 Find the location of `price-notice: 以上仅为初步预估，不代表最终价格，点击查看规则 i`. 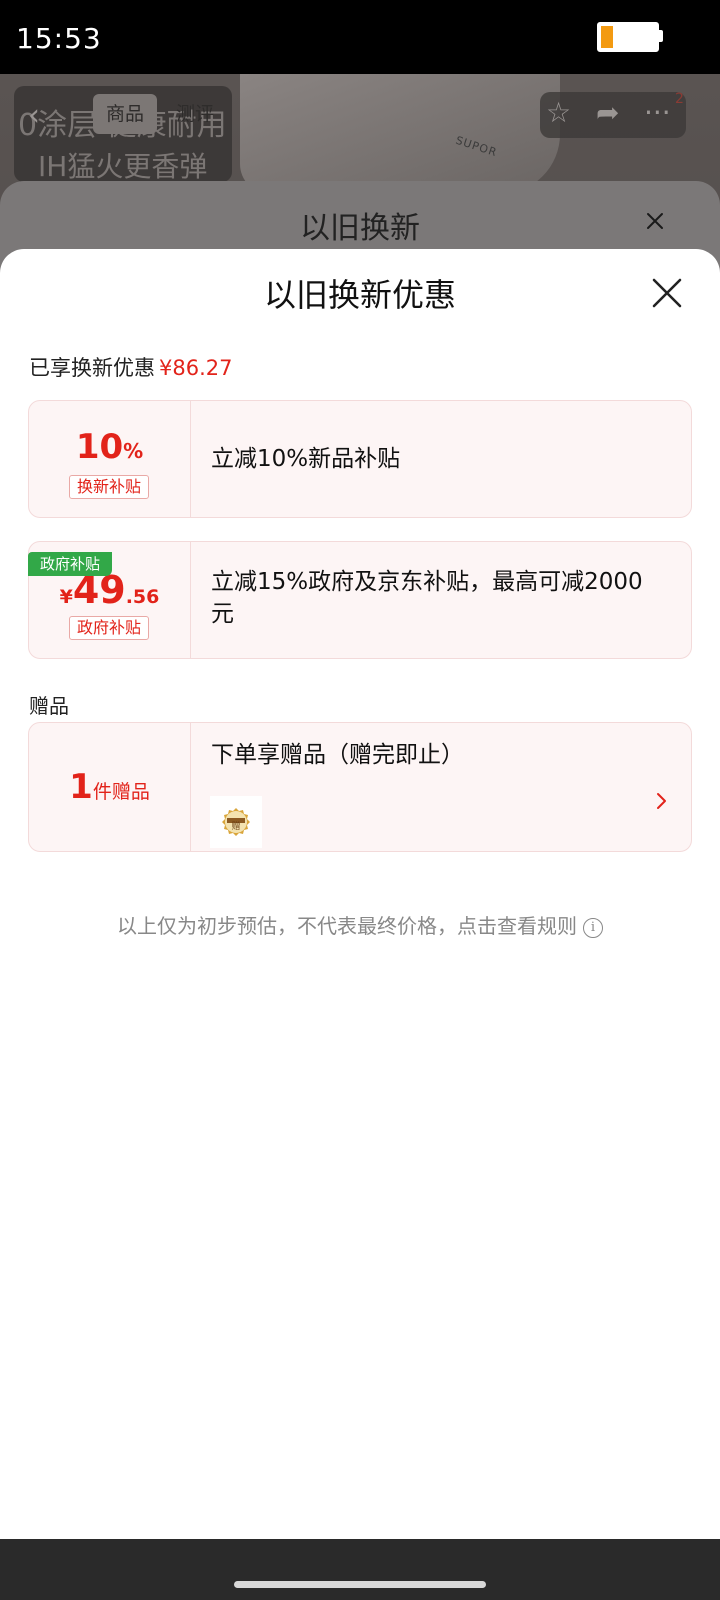

price-notice: 以上仅为初步预估，不代表最终价格，点击查看规则 i is located at coordinates (360, 924).